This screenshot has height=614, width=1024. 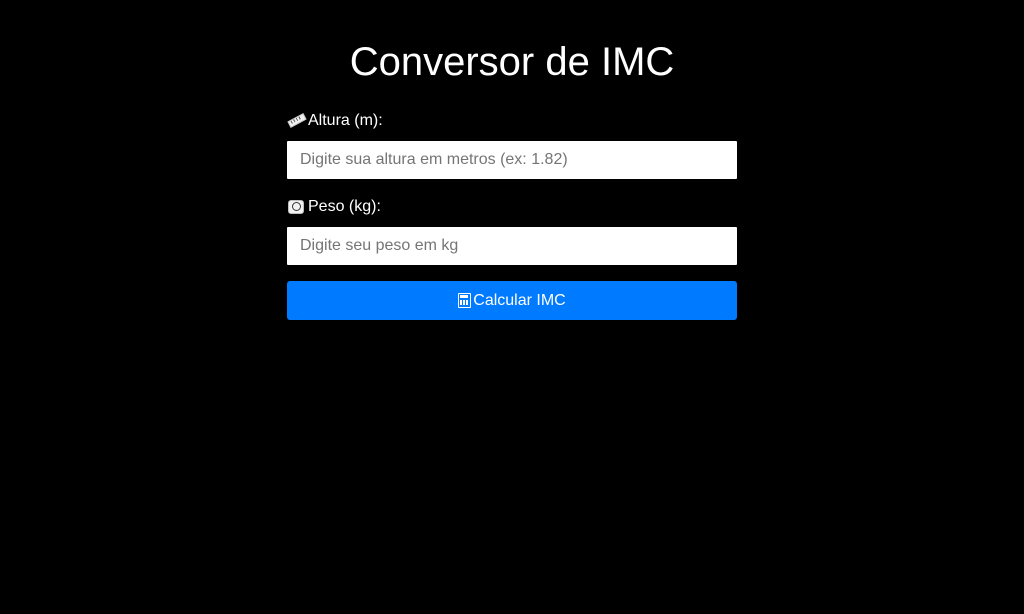 What do you see at coordinates (512, 246) in the screenshot?
I see `peso-input` at bounding box center [512, 246].